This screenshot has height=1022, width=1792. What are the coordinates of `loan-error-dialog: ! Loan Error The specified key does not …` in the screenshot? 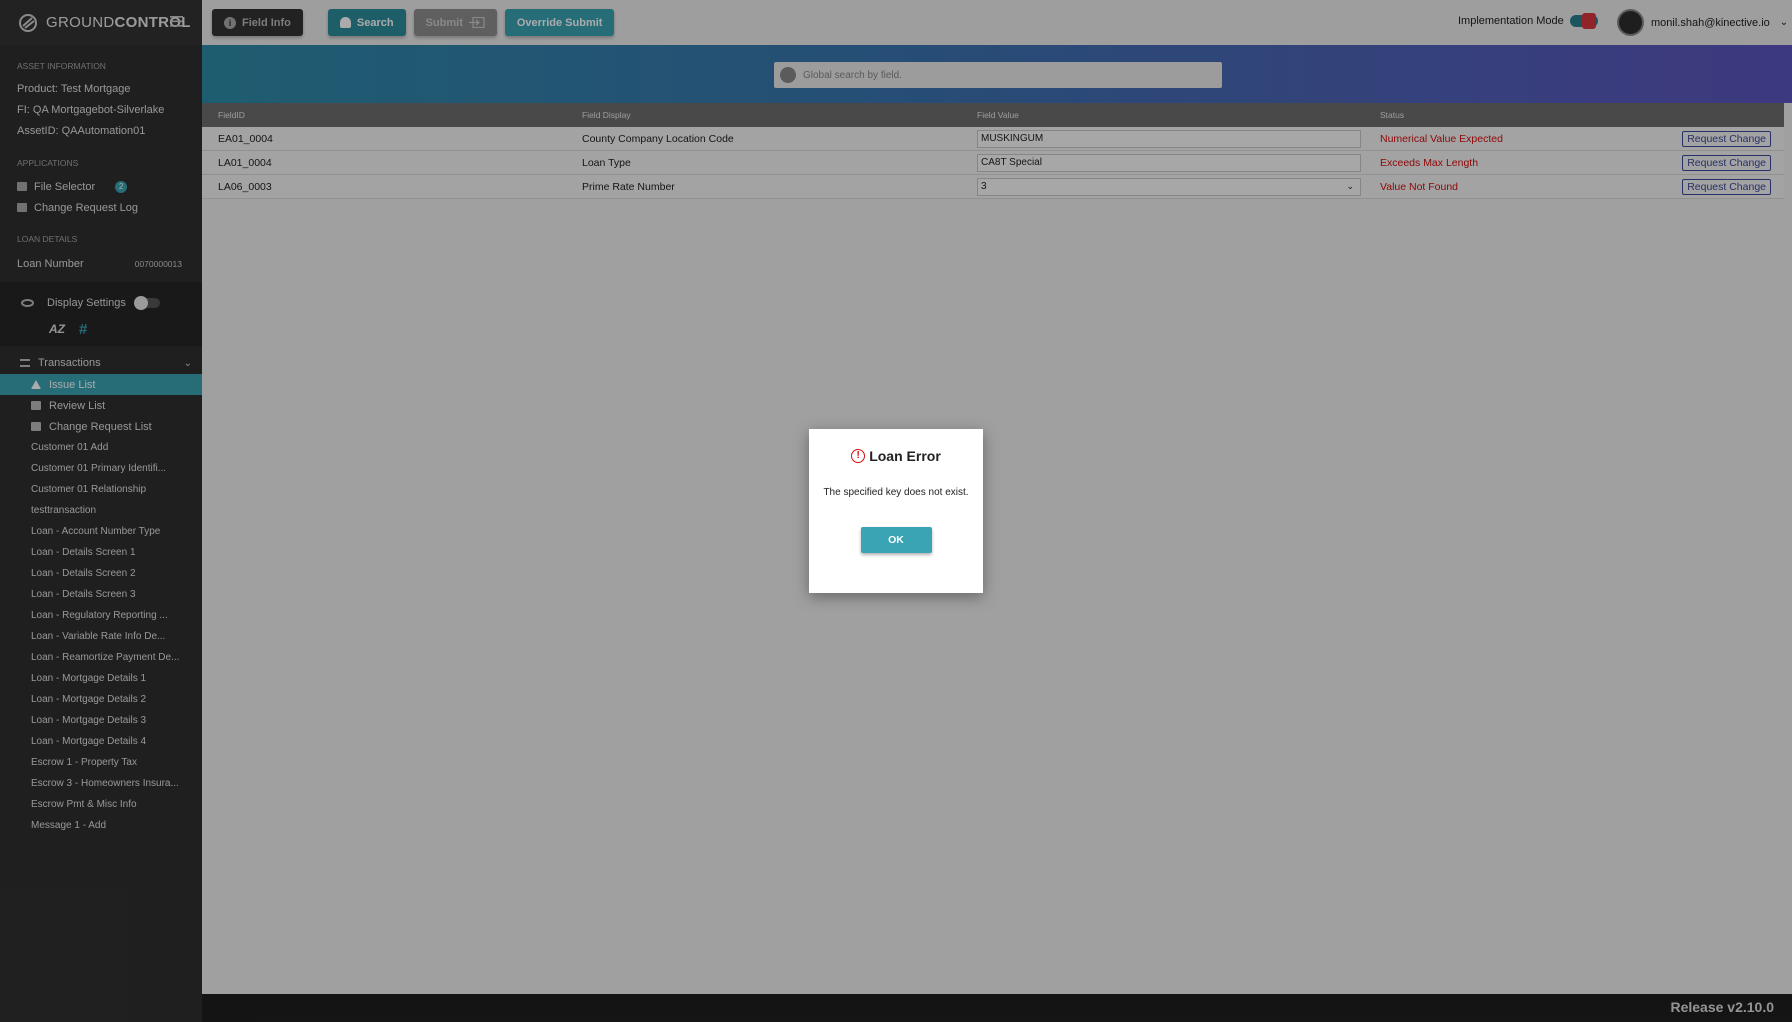 It's located at (896, 511).